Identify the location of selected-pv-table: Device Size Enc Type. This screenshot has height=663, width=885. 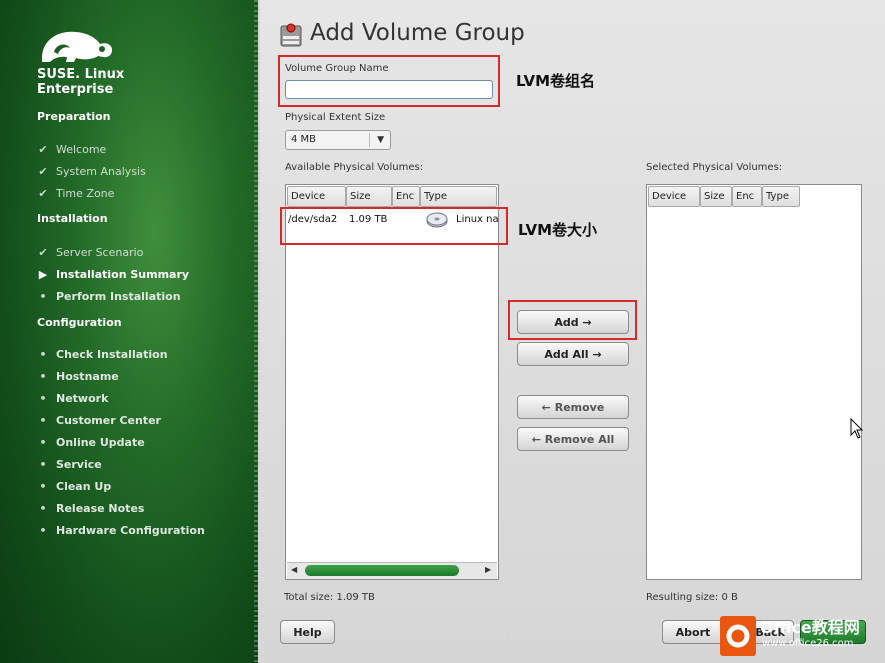
(754, 382).